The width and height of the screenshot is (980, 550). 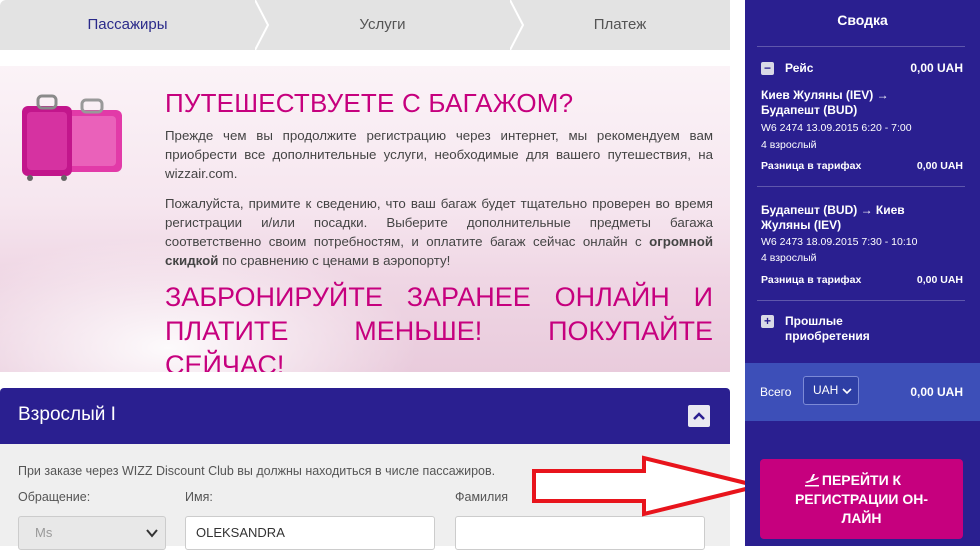 What do you see at coordinates (831, 390) in the screenshot?
I see `currency-select: UAH` at bounding box center [831, 390].